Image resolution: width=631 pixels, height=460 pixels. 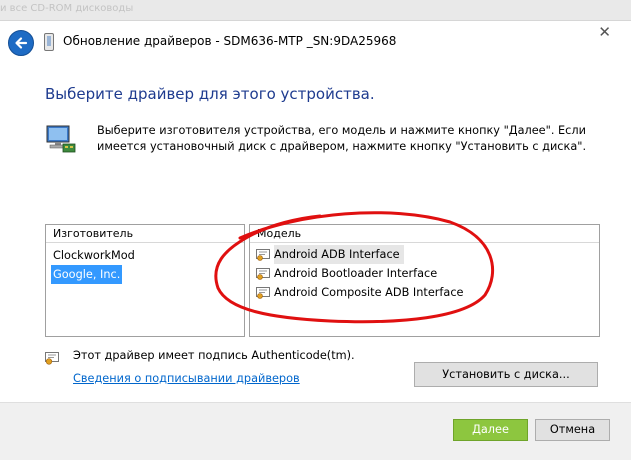 I want to click on hardware-icon, so click(x=61, y=139).